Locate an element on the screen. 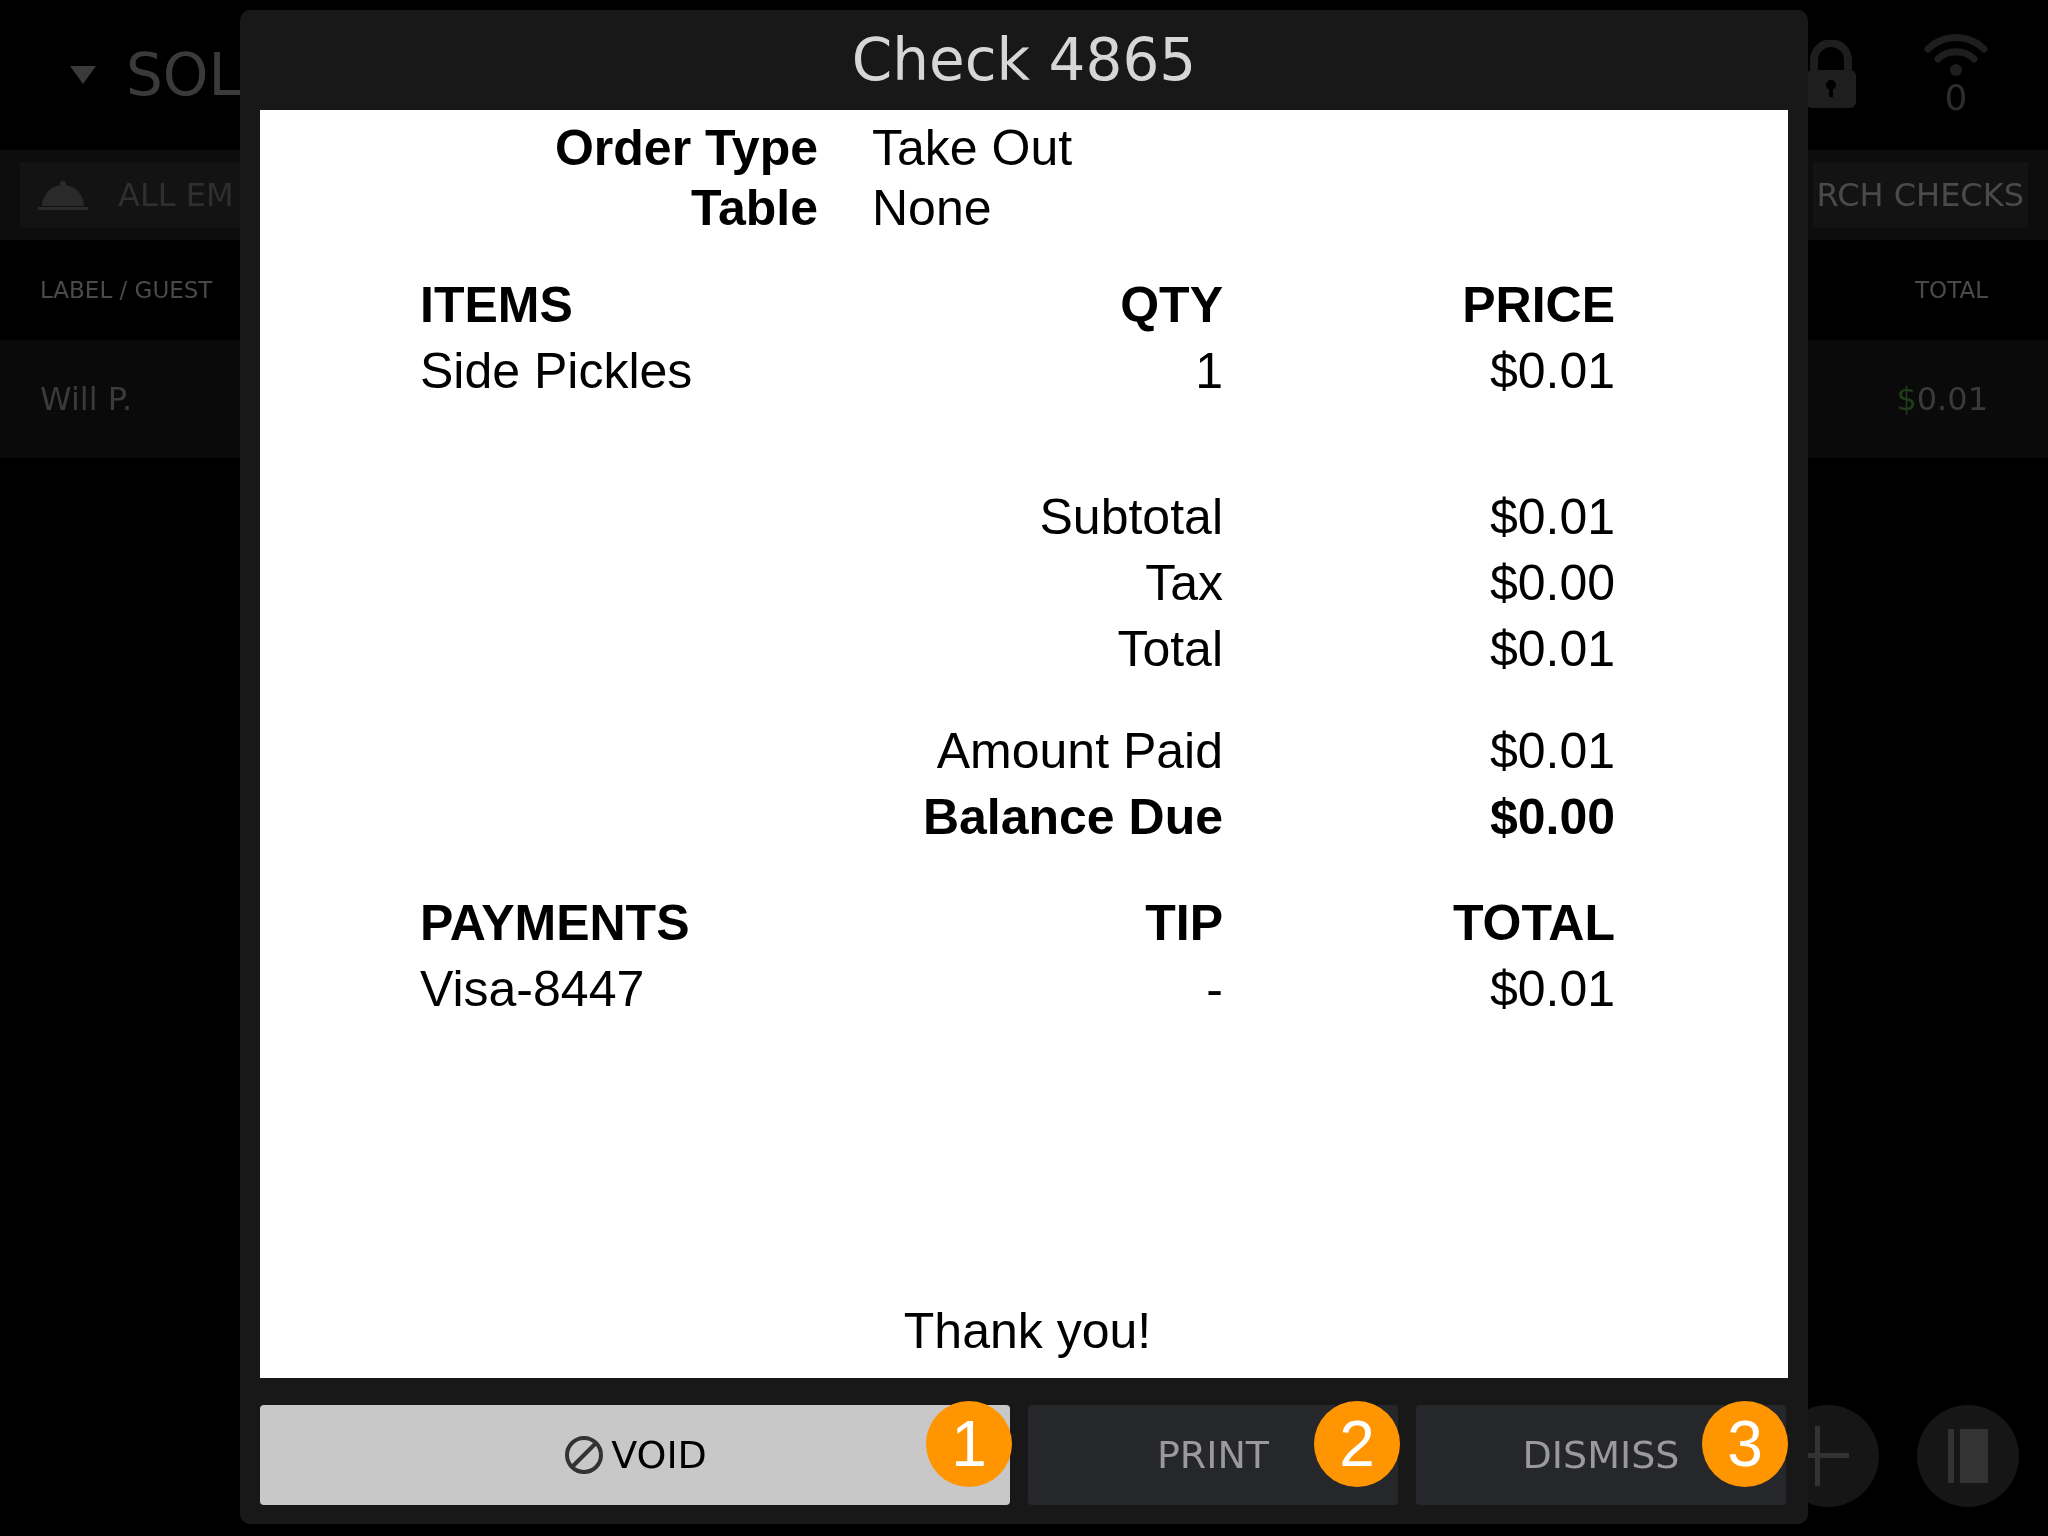 This screenshot has width=2048, height=1536. receipt-field-value: None is located at coordinates (932, 208).